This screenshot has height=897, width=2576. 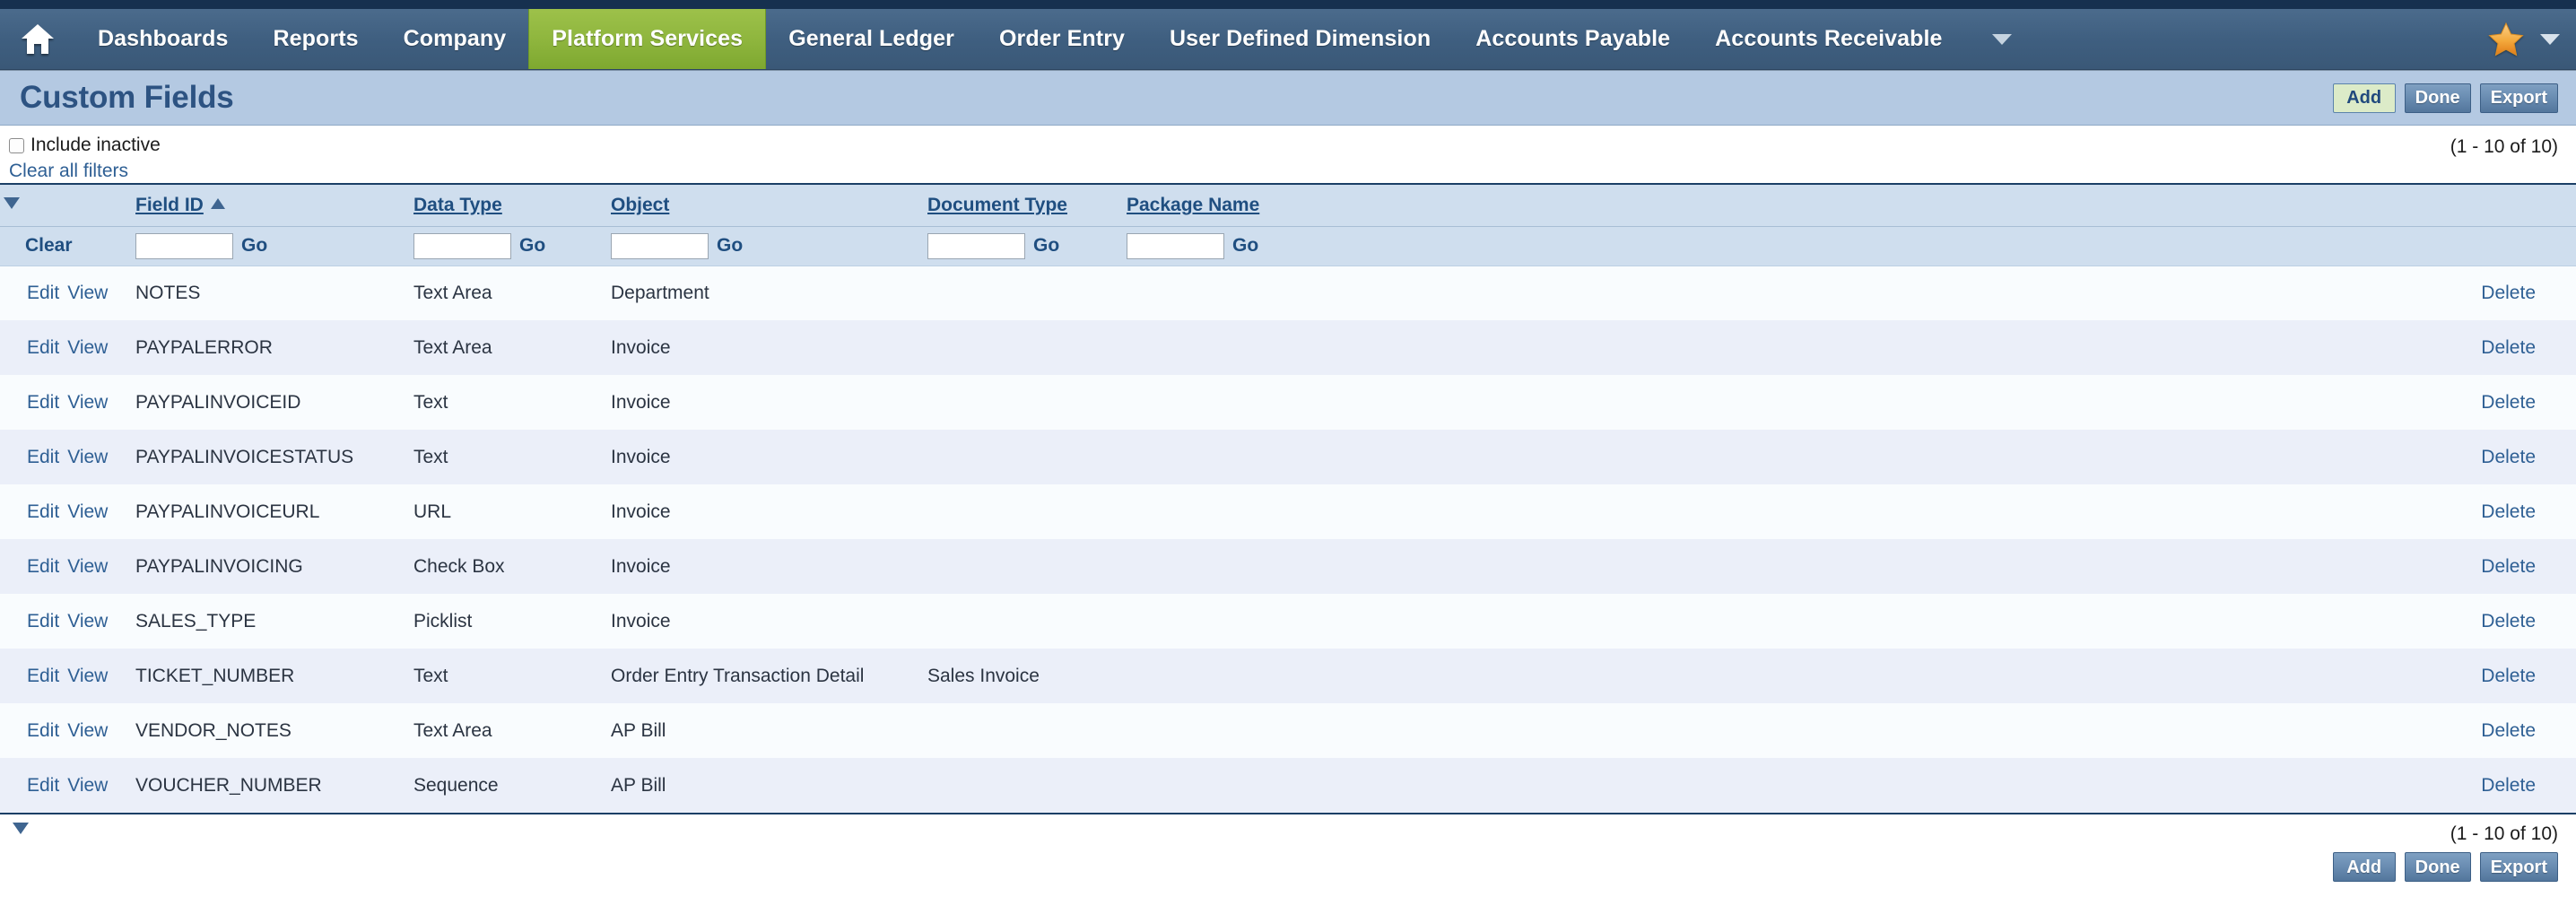 I want to click on cell-document-type, so click(x=1027, y=511).